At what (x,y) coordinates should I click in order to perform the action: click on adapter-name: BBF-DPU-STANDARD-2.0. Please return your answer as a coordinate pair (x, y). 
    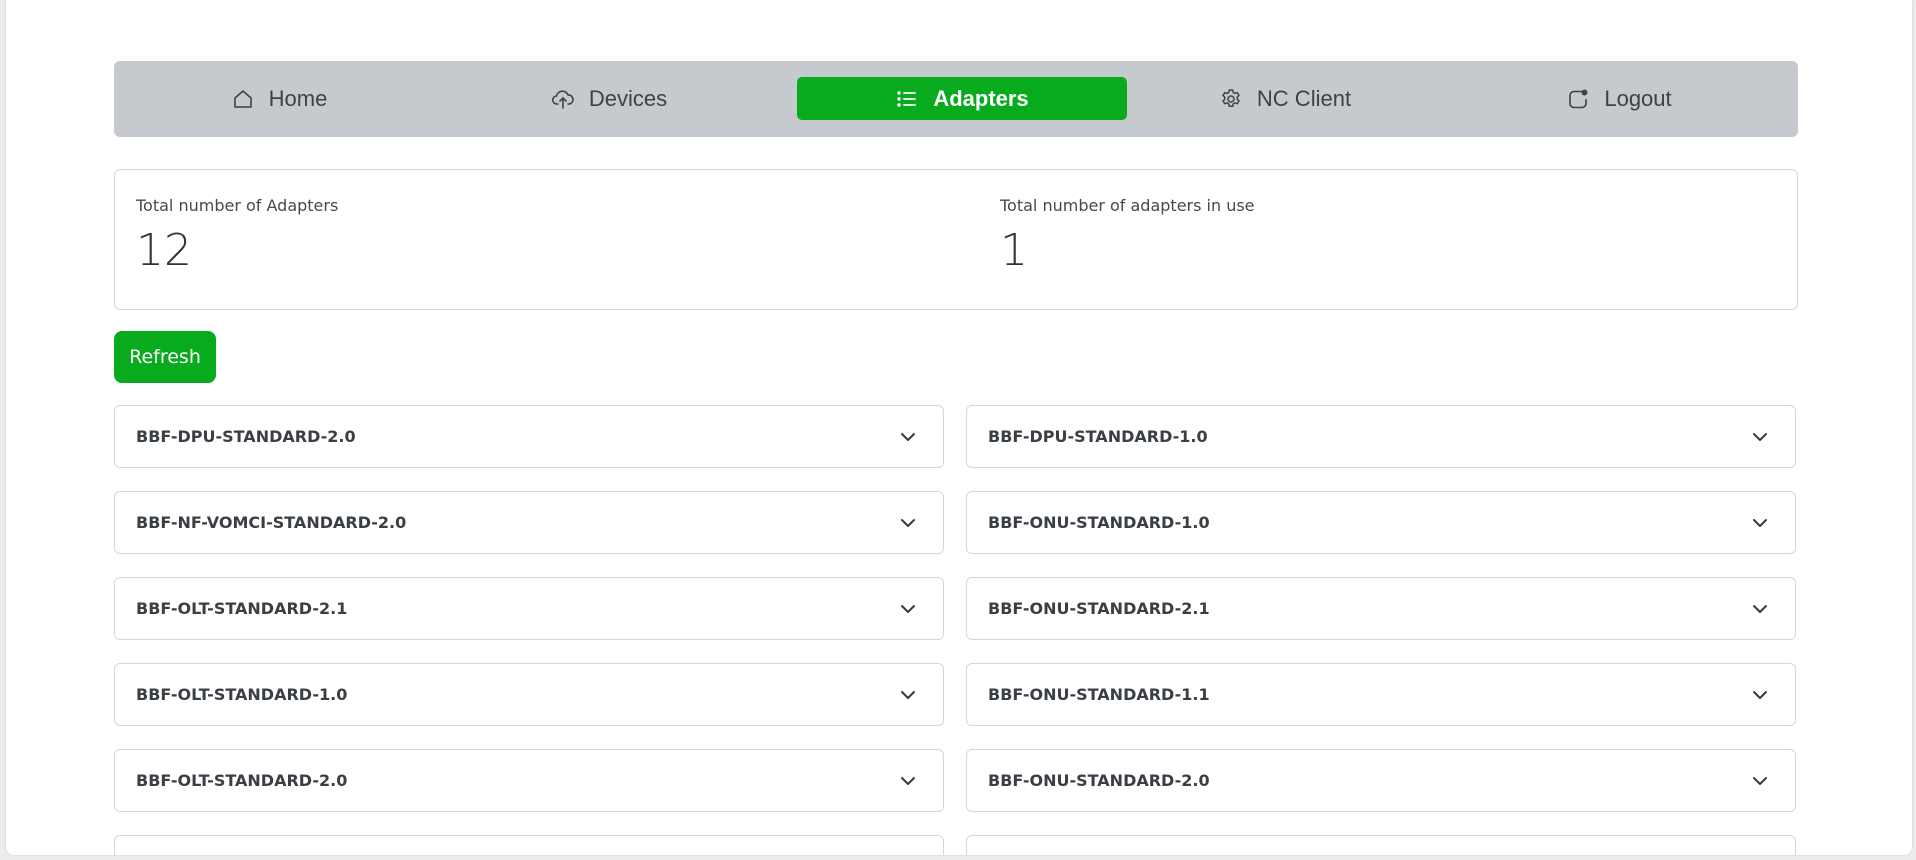
    Looking at the image, I should click on (246, 436).